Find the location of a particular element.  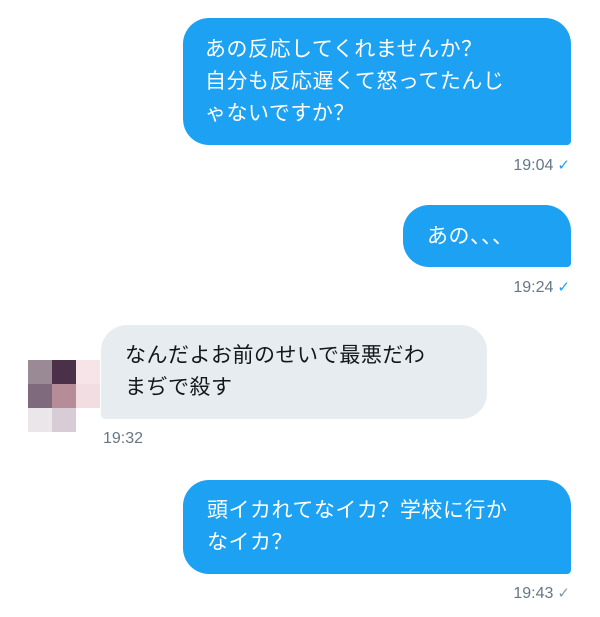

message-text-line: まぢで殺す is located at coordinates (179, 387).